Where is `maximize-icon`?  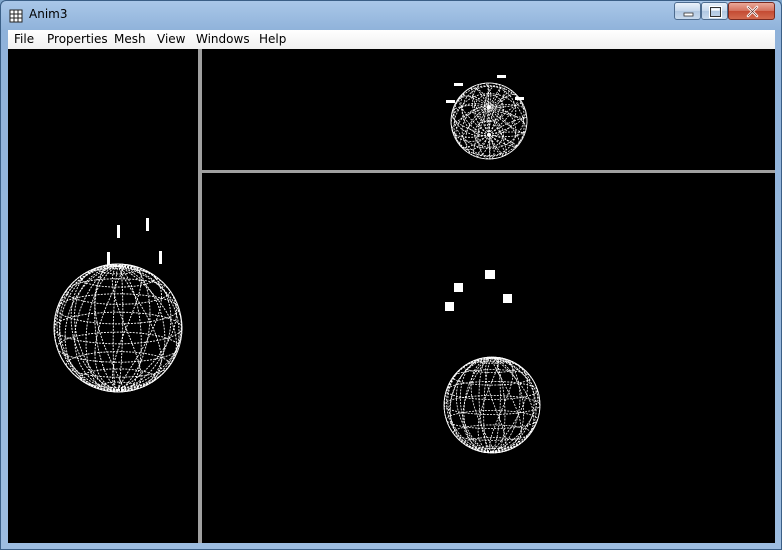
maximize-icon is located at coordinates (715, 12).